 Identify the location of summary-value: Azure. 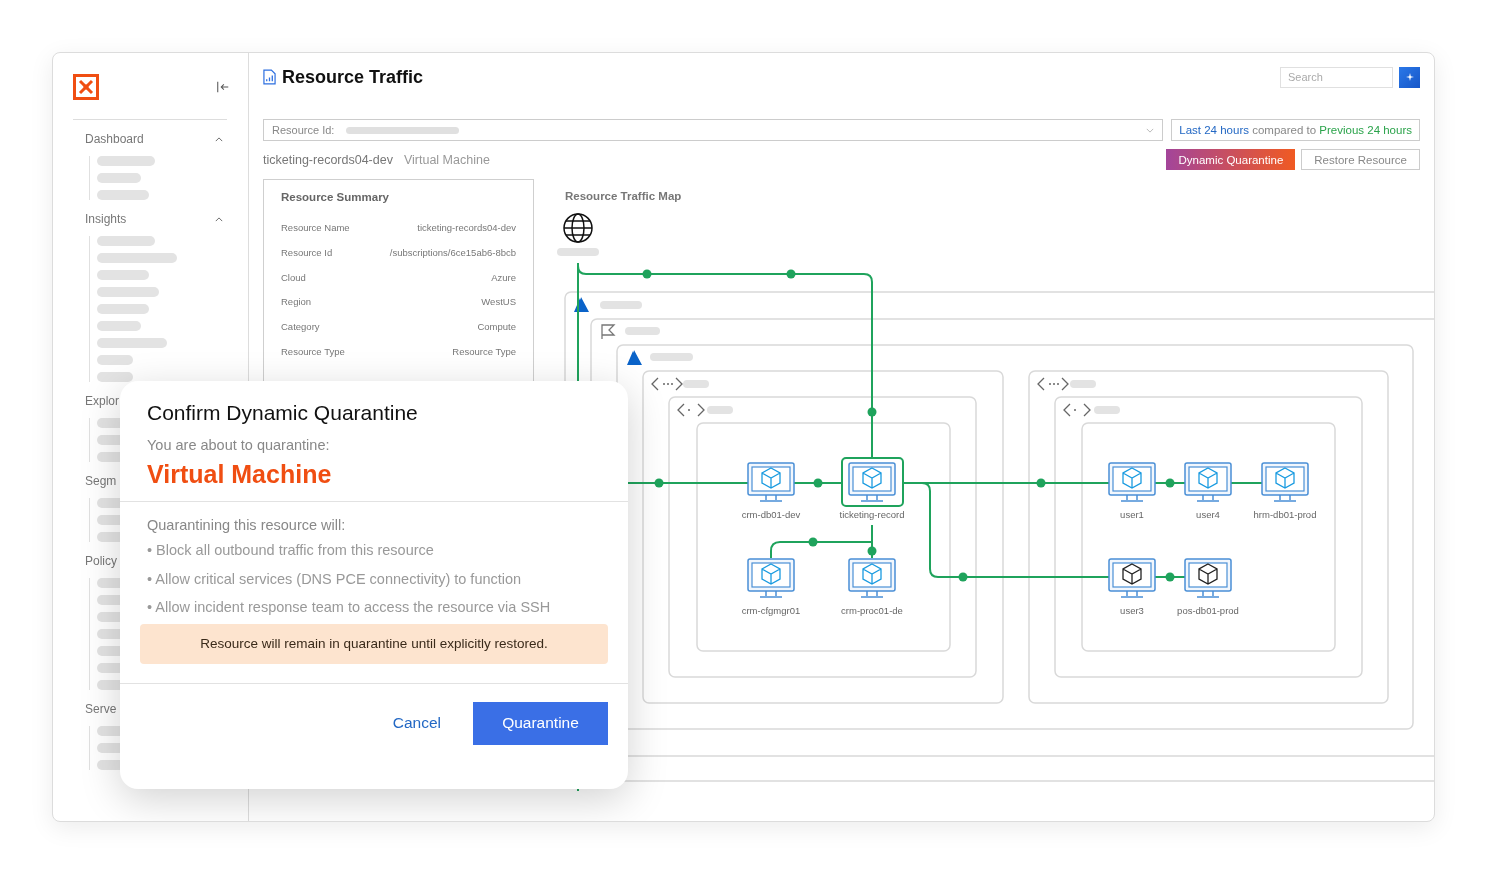
(503, 278).